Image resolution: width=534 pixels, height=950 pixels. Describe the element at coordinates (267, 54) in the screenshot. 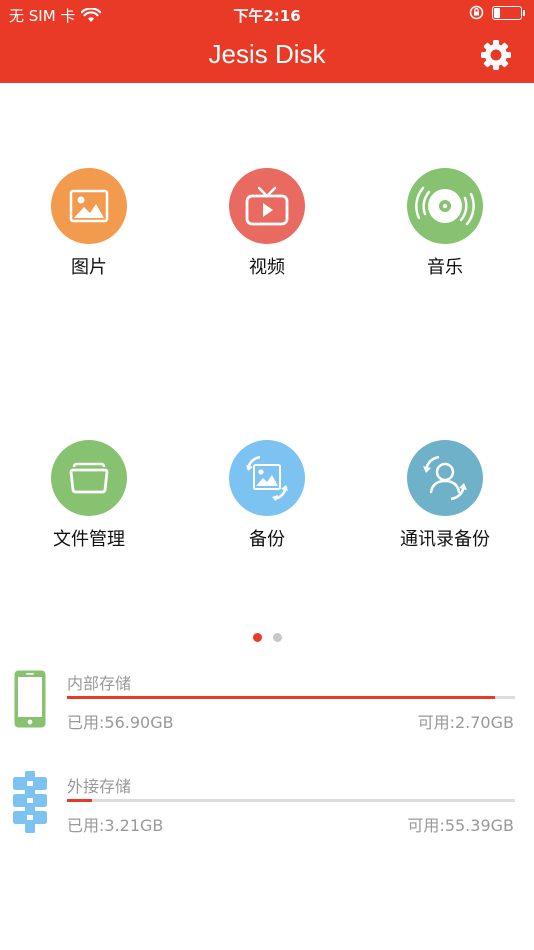

I see `app-title: Jesis Disk` at that location.